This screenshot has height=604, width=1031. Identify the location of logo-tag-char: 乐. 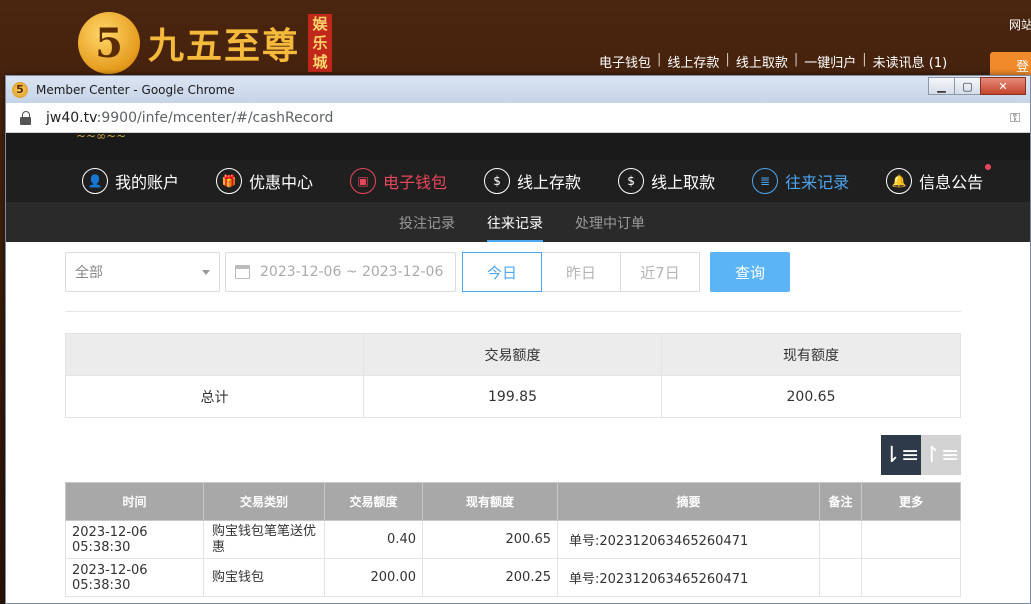
(320, 42).